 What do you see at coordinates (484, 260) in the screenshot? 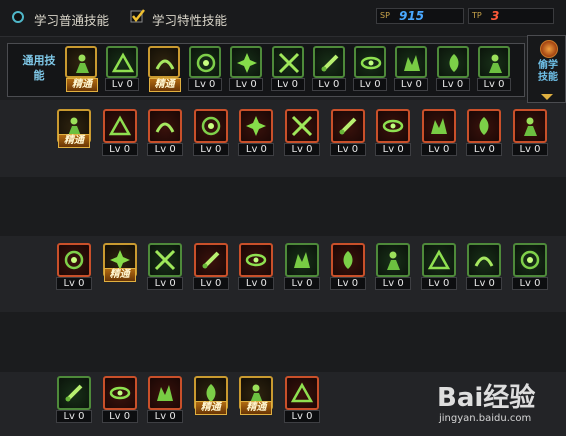
I see `crossed-beams-icon` at bounding box center [484, 260].